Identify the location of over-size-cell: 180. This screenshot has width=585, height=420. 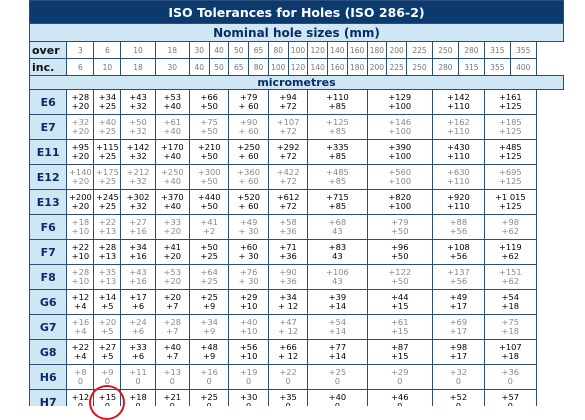
(377, 50).